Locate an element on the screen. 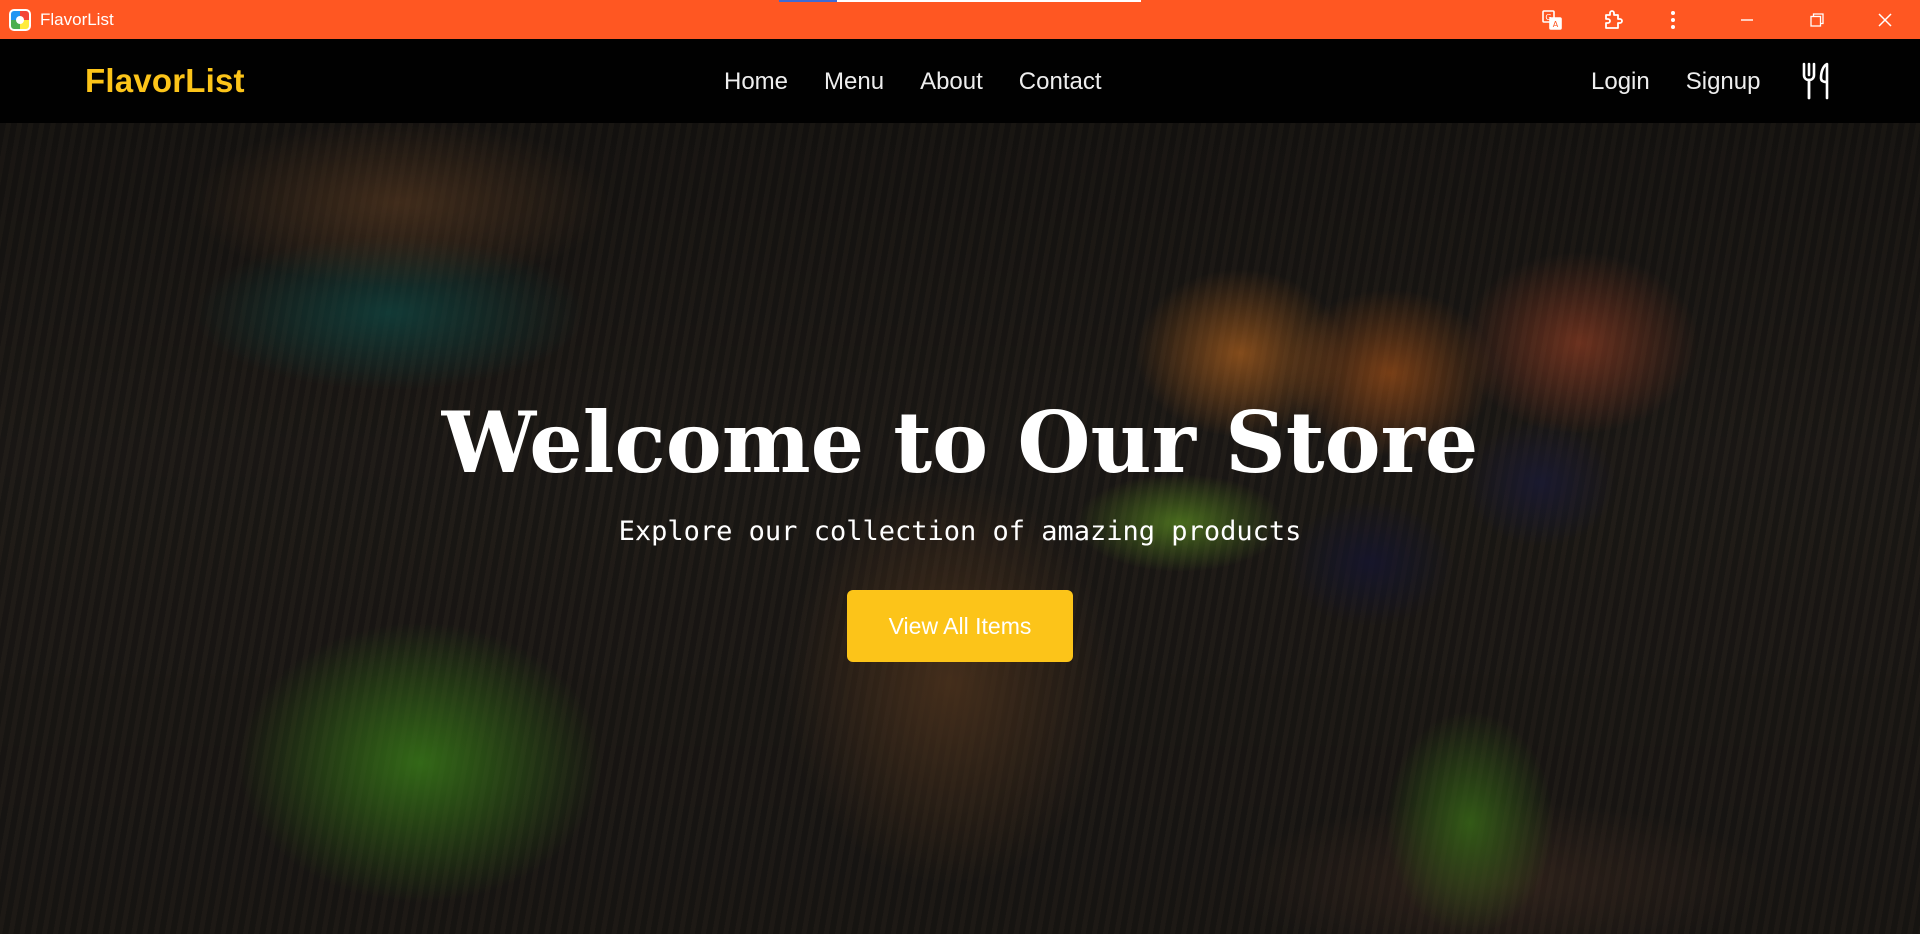 This screenshot has height=934, width=1920. app-icon is located at coordinates (20, 20).